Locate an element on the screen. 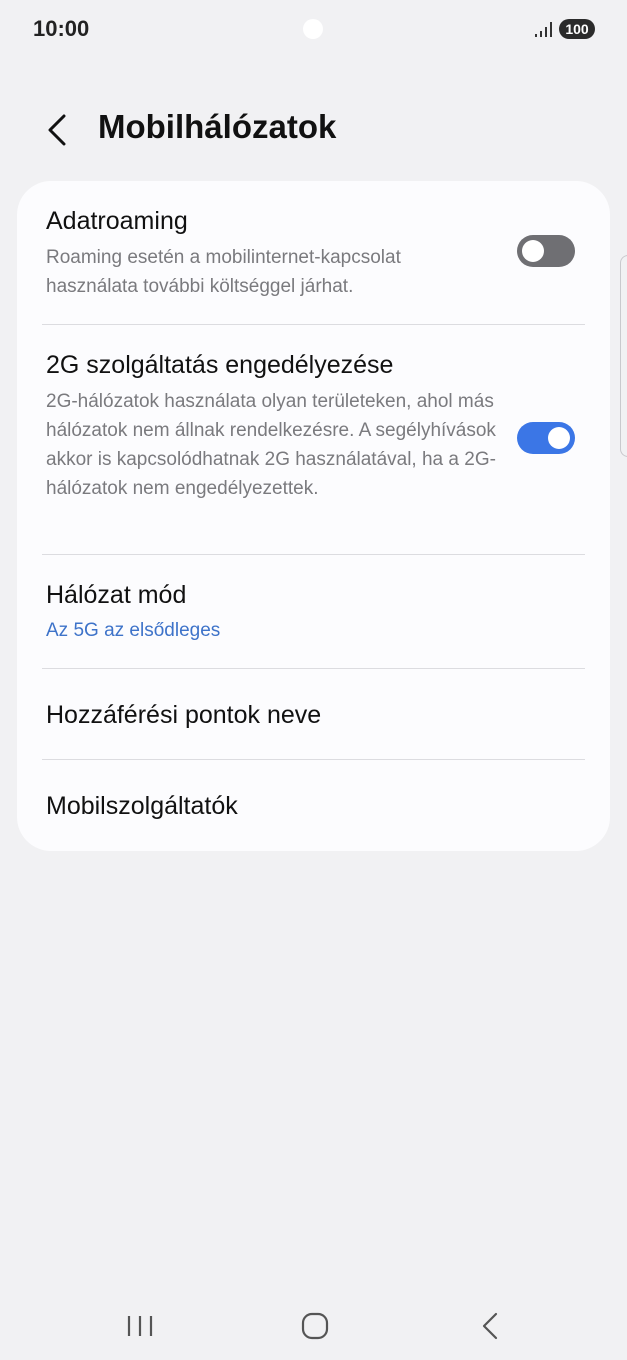  setting-access-point-names: Hozzáférési pontok neve is located at coordinates (313, 714).